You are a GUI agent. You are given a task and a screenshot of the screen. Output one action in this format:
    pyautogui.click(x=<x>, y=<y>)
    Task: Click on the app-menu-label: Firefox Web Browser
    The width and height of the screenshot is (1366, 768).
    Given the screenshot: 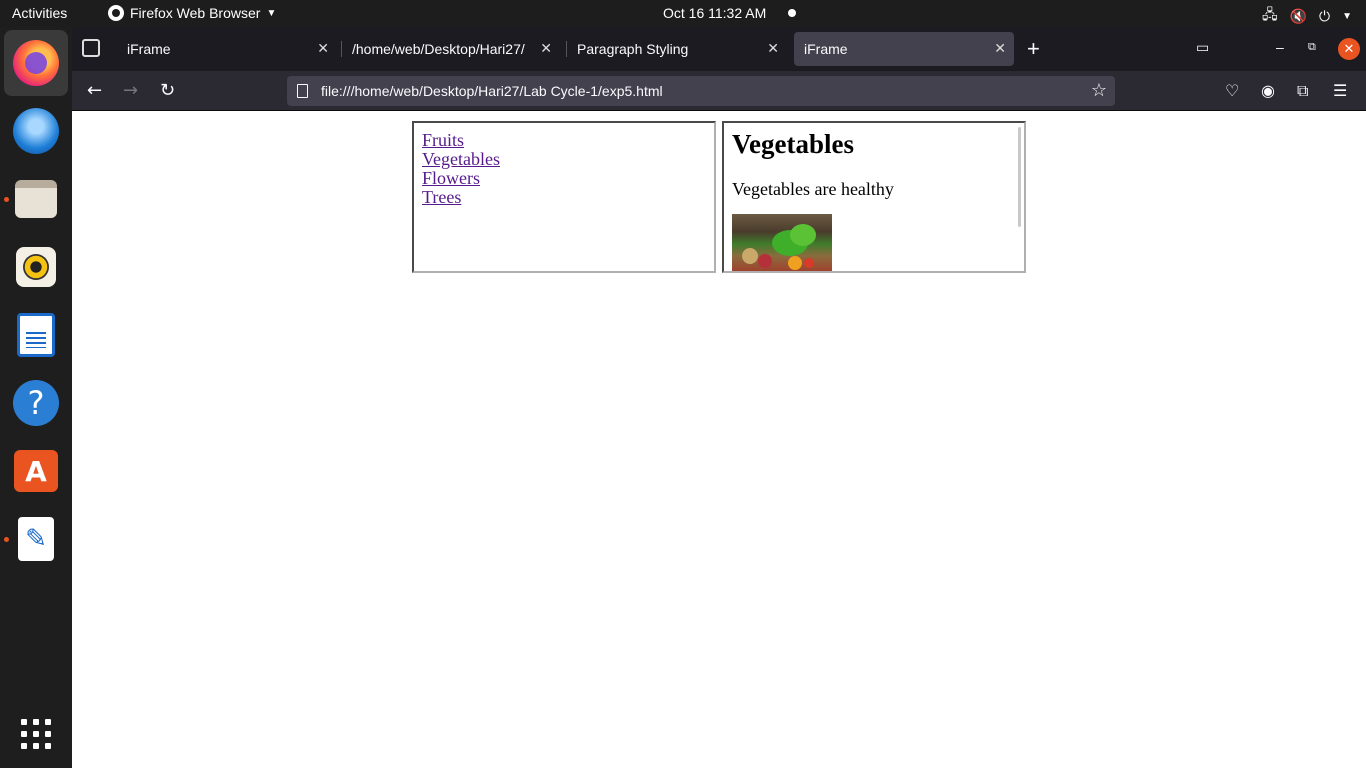 What is the action you would take?
    pyautogui.click(x=195, y=13)
    